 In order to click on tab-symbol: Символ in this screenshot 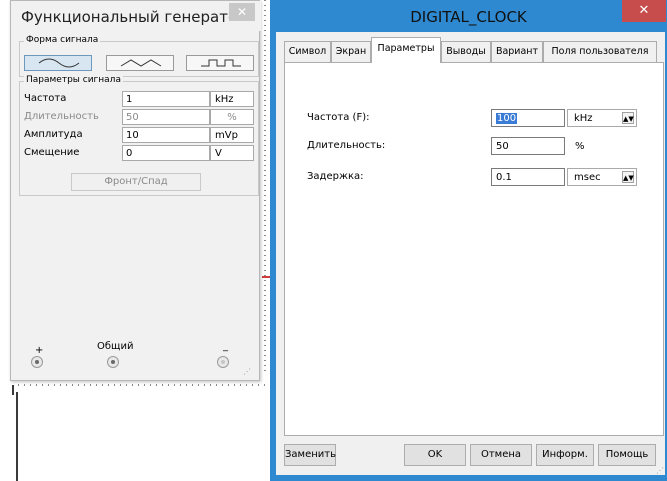, I will do `click(307, 51)`.